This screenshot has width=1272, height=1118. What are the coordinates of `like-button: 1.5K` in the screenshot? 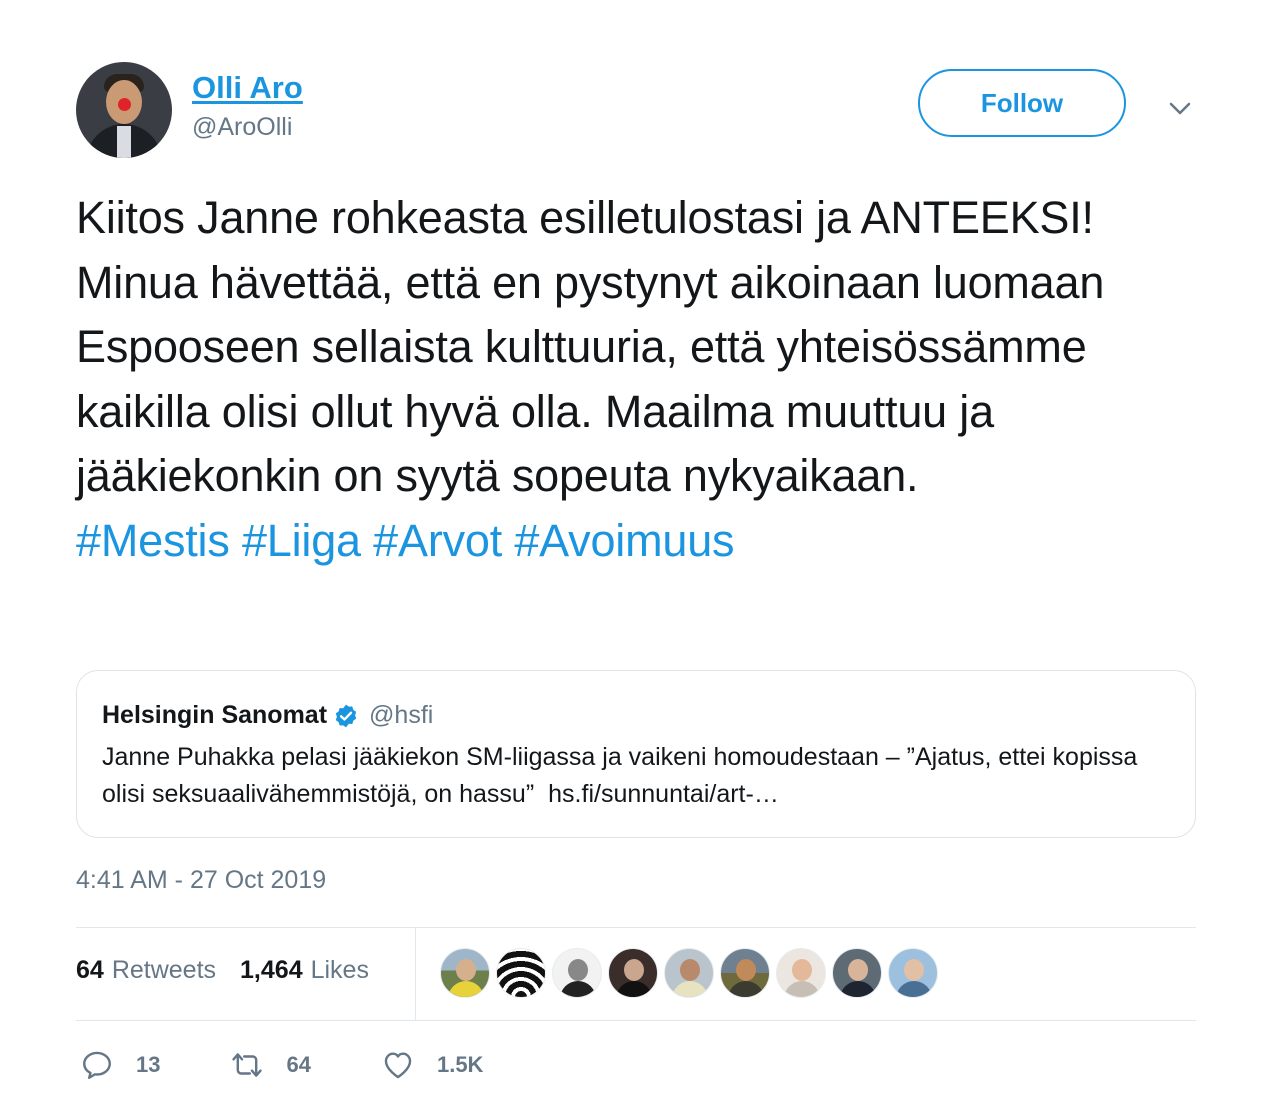 It's located at (432, 1065).